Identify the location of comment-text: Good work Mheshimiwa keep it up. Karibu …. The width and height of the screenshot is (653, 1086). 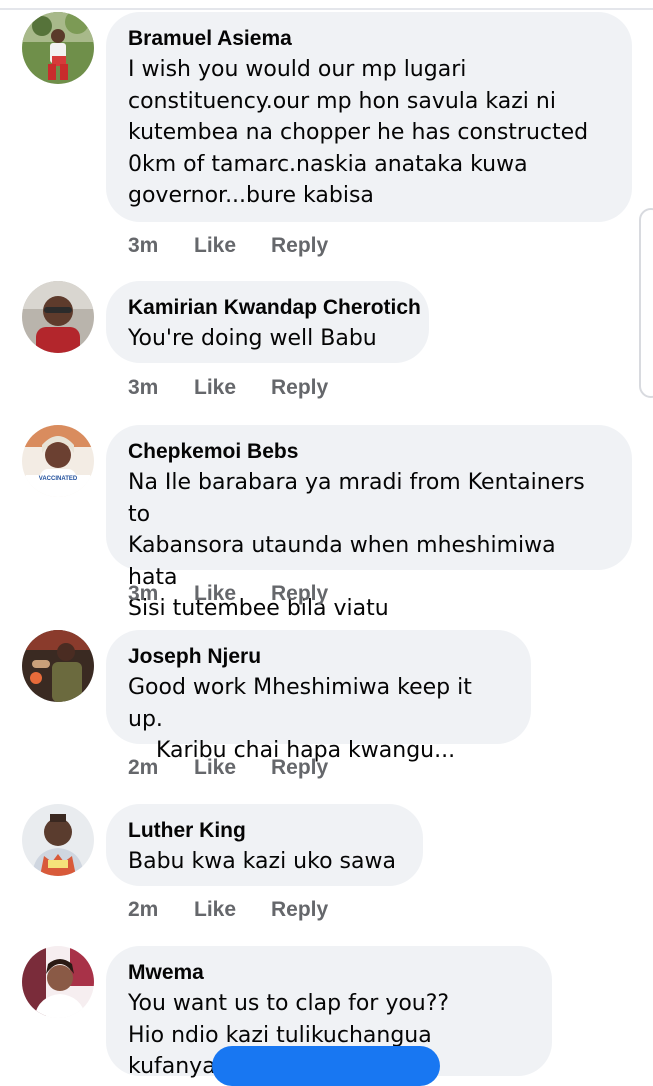
(300, 719).